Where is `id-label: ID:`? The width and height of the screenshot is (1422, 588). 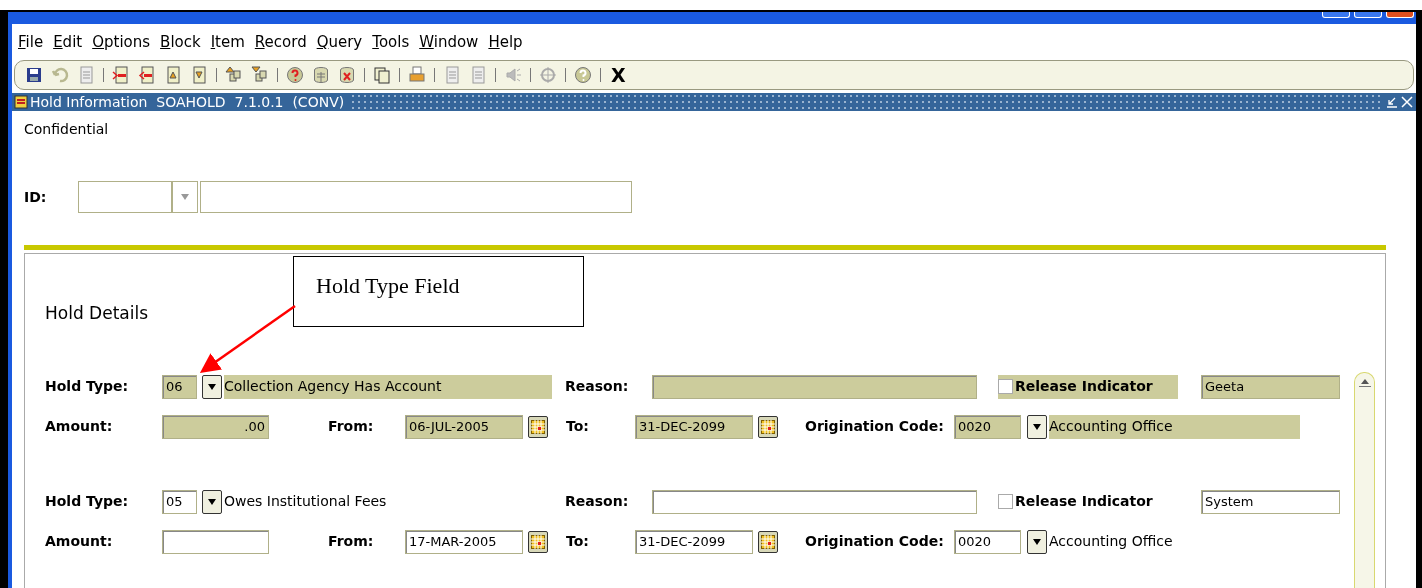 id-label: ID: is located at coordinates (36, 197).